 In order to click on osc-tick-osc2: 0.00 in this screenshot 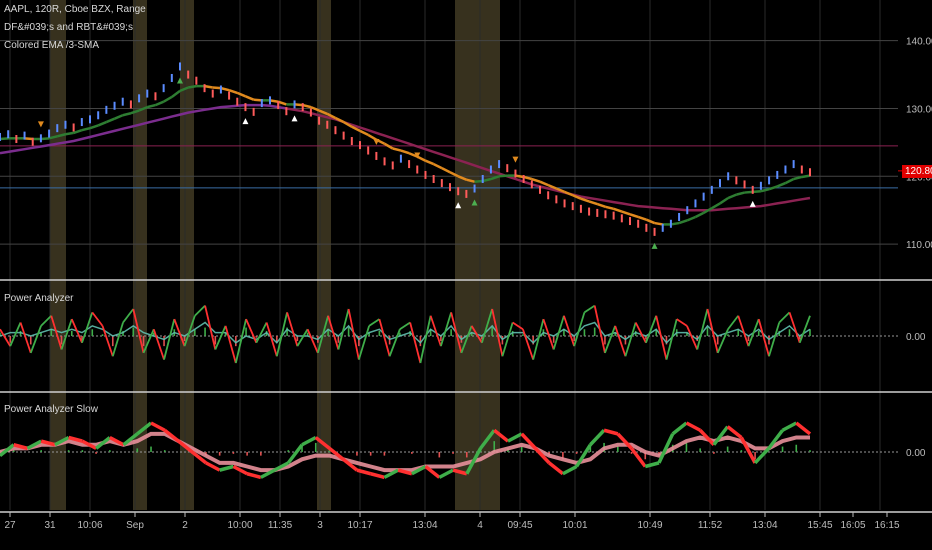, I will do `click(916, 453)`.